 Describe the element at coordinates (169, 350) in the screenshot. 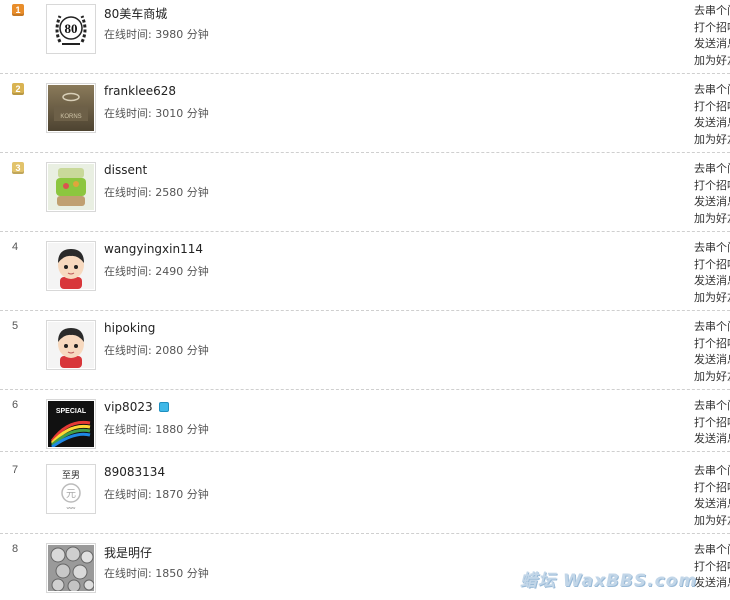

I see `online-minutes: 2080` at that location.